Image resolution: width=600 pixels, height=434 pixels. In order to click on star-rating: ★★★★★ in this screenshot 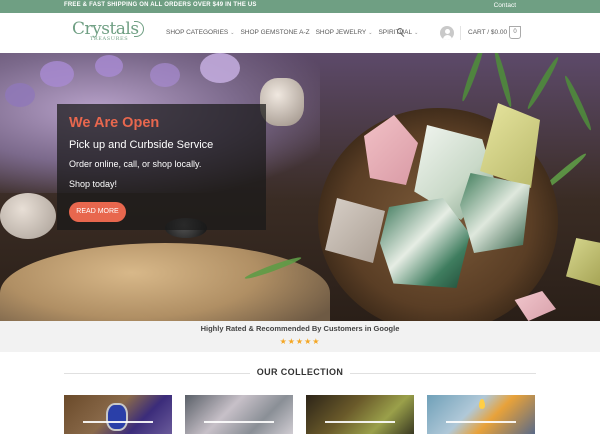, I will do `click(300, 341)`.